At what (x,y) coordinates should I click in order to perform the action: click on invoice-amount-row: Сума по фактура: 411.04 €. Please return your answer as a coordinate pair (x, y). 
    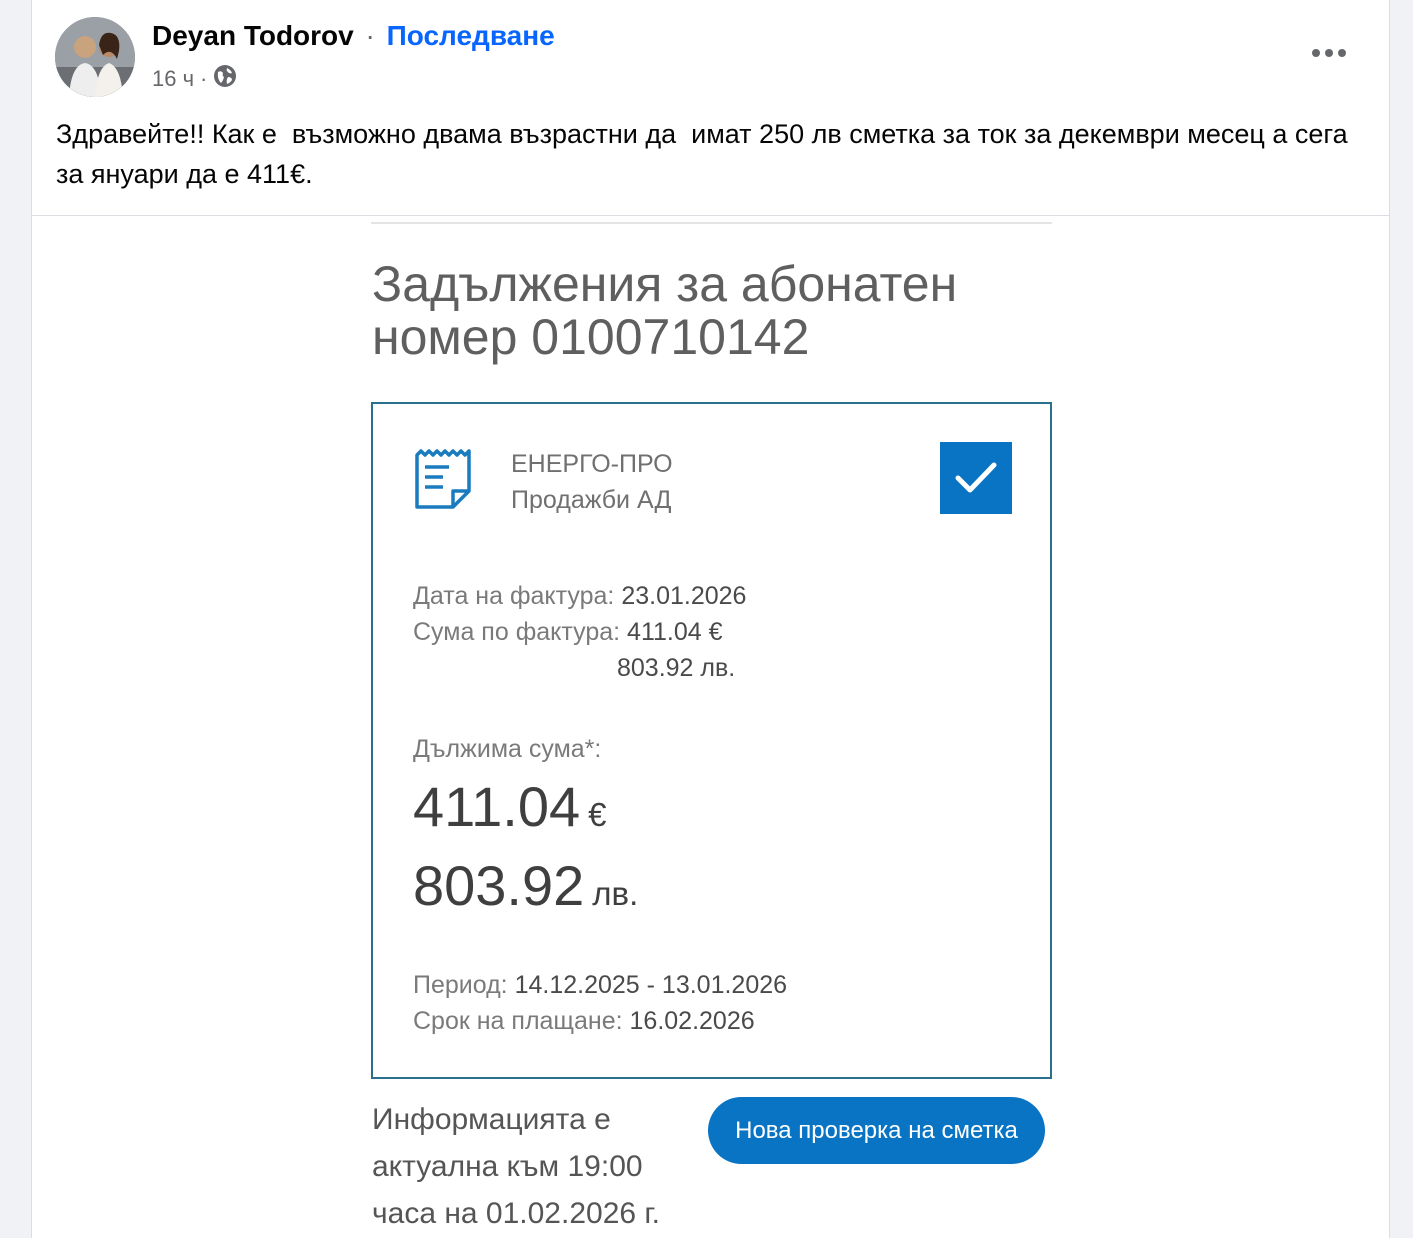
    Looking at the image, I should click on (568, 632).